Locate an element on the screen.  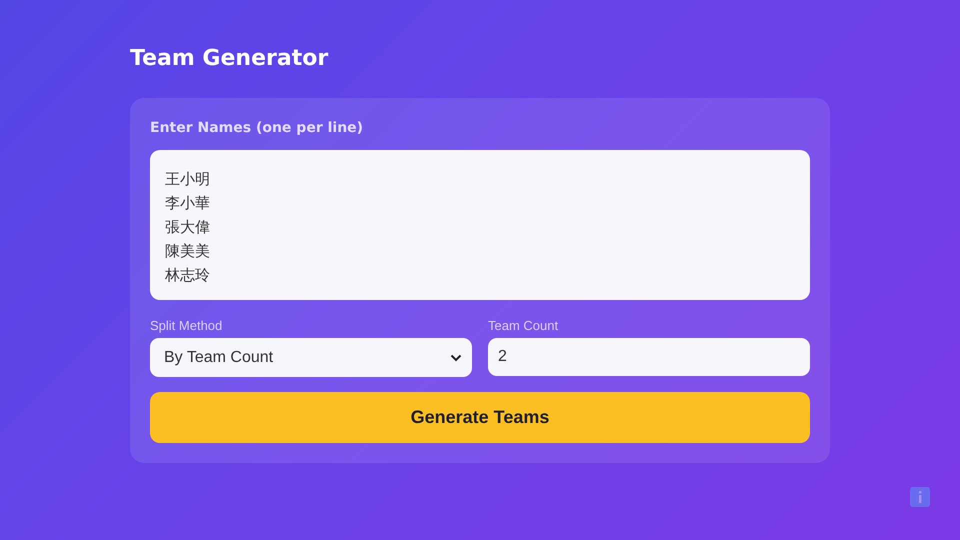
field-label: Team Count is located at coordinates (523, 325).